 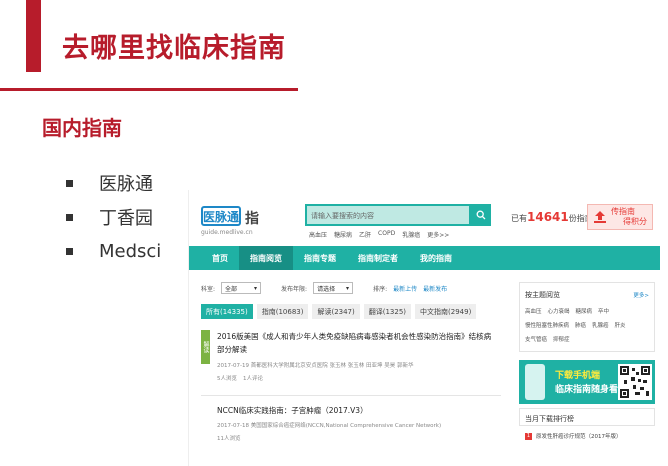 What do you see at coordinates (318, 234) in the screenshot?
I see `hot-link: 高血压` at bounding box center [318, 234].